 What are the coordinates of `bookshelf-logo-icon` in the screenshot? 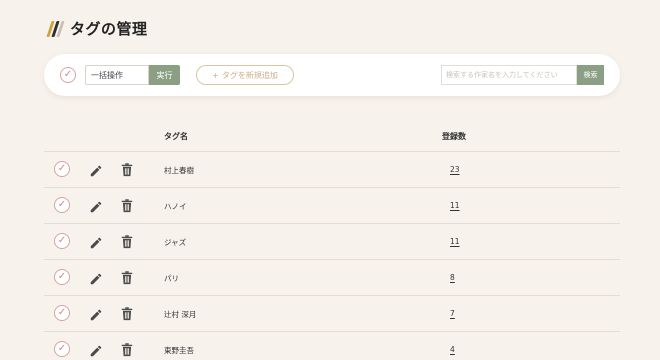 It's located at (55, 29).